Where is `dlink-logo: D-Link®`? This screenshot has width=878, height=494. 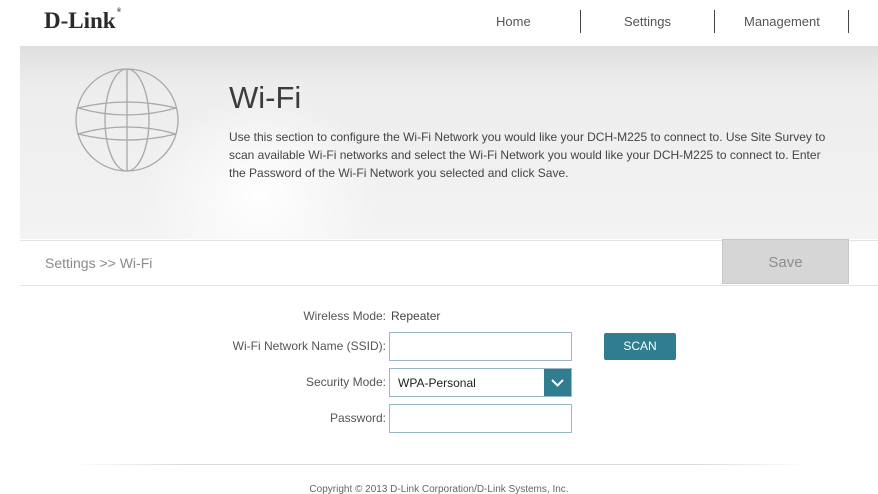
dlink-logo: D-Link® is located at coordinates (82, 21).